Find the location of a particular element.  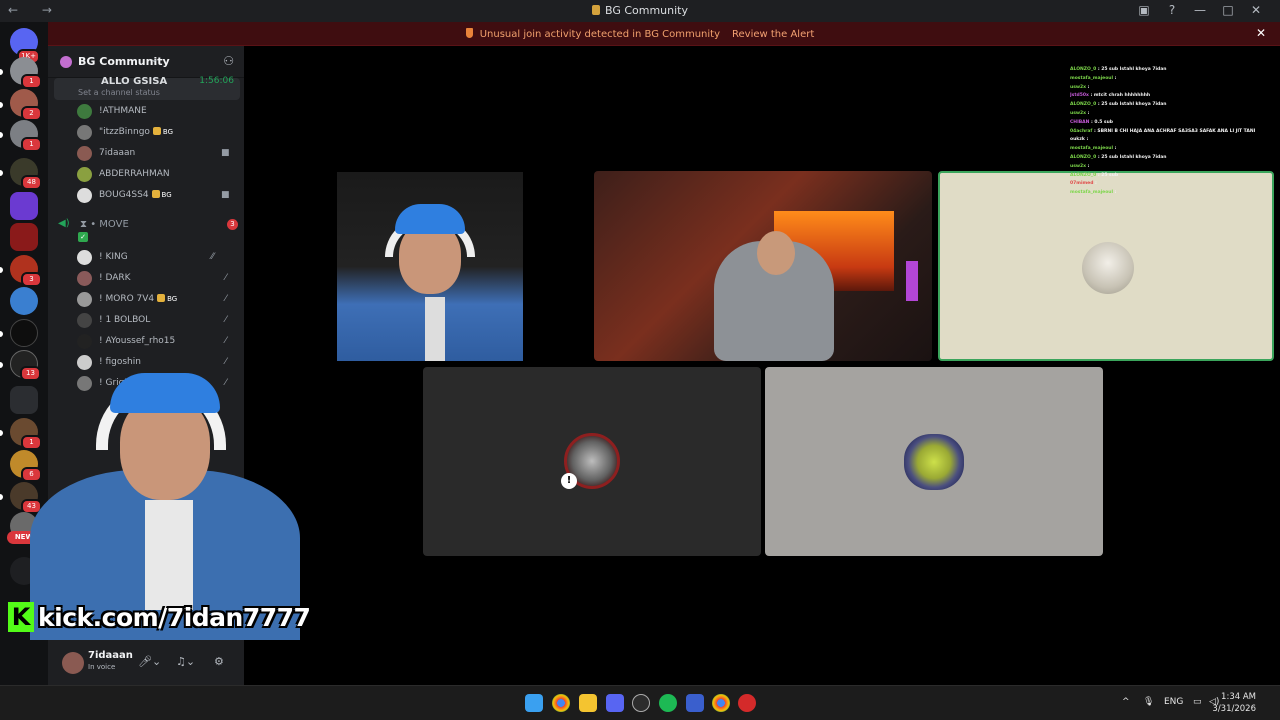

voice-timer: 1:56:06 is located at coordinates (216, 81).